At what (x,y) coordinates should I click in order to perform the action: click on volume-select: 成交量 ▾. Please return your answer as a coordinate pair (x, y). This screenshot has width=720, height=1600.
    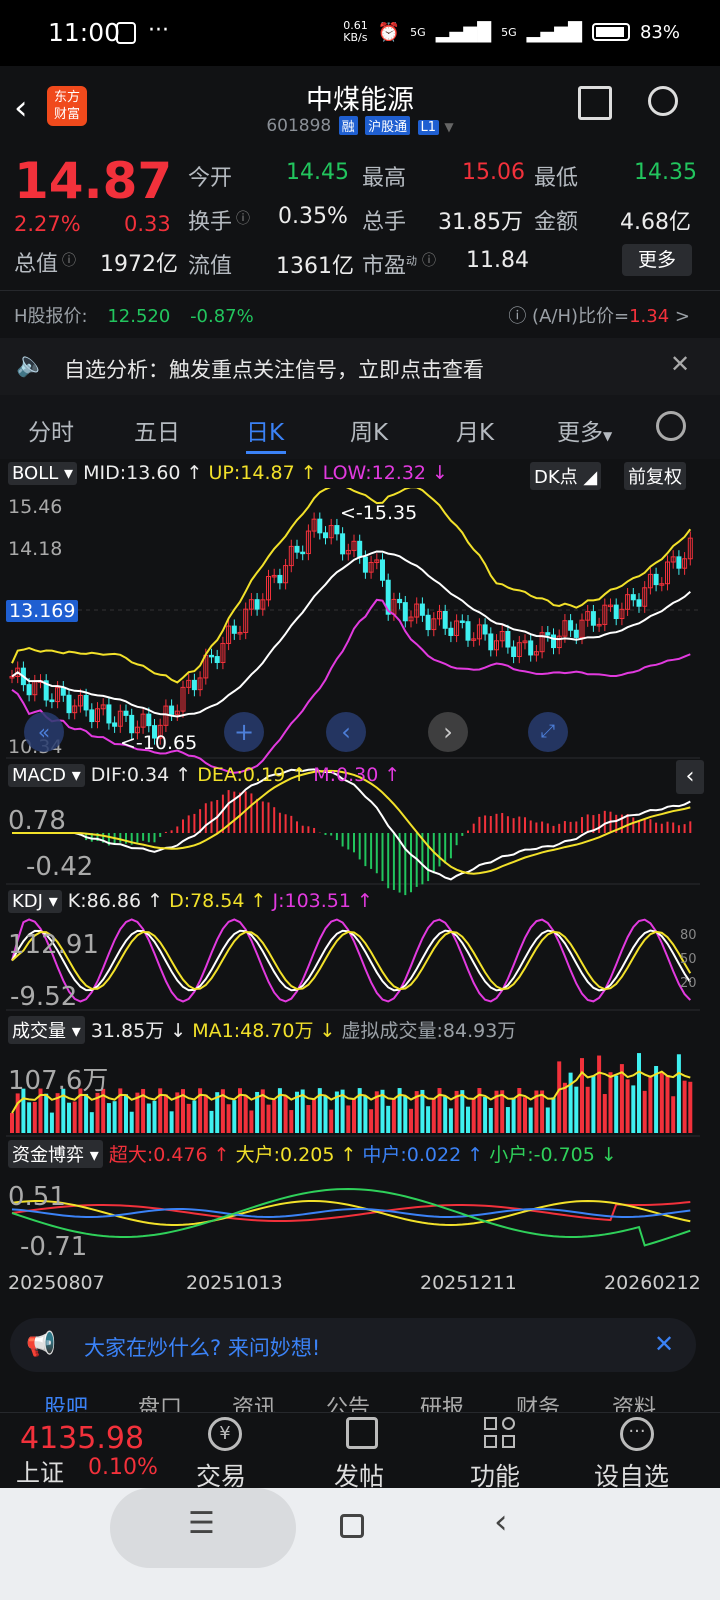
    Looking at the image, I should click on (46, 1030).